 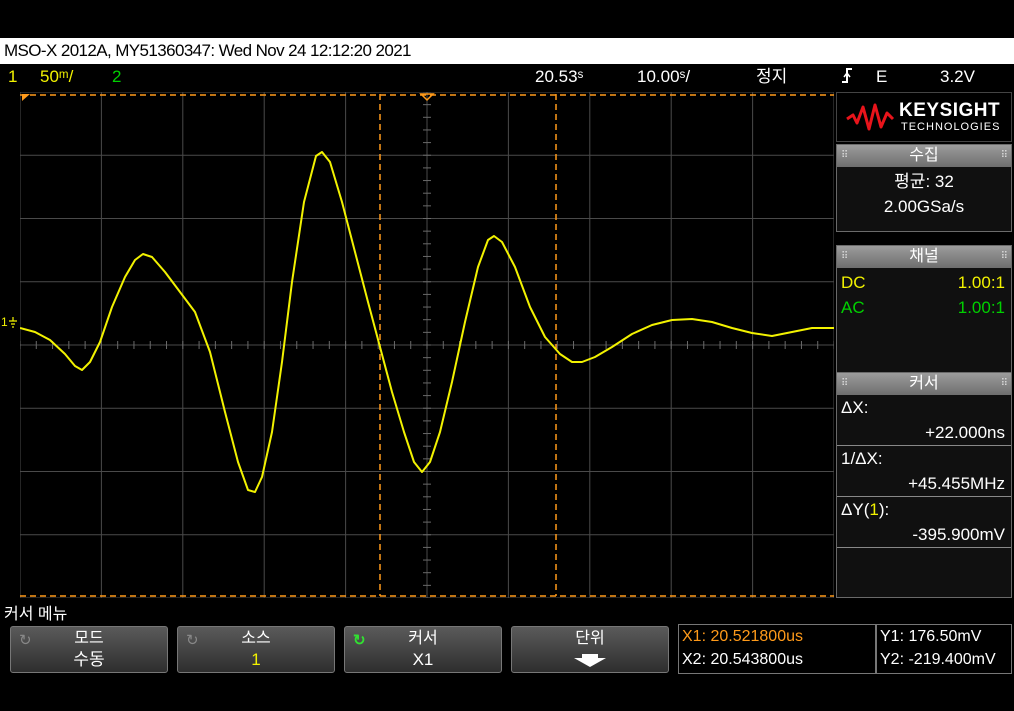 I want to click on dx-label: ΔX:, so click(x=855, y=407).